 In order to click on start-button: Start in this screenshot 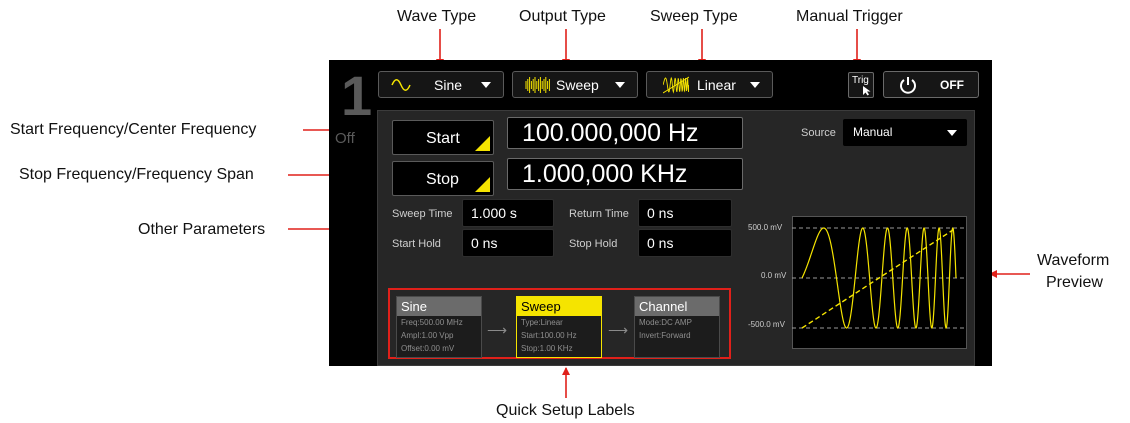, I will do `click(443, 137)`.